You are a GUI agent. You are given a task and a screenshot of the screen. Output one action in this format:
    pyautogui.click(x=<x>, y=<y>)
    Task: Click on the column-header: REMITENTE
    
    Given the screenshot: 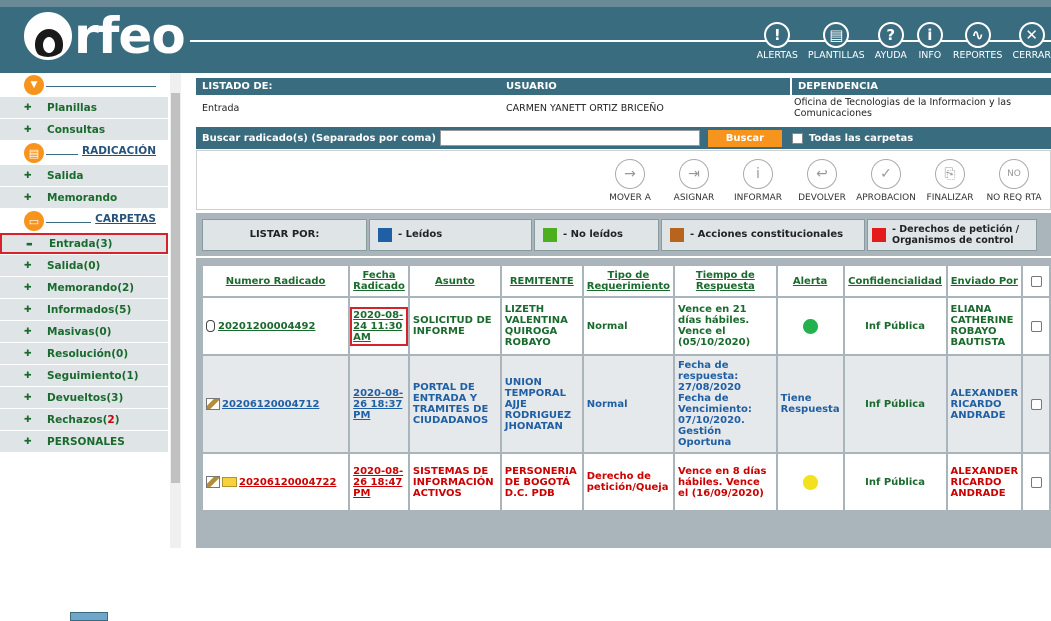 What is the action you would take?
    pyautogui.click(x=541, y=281)
    